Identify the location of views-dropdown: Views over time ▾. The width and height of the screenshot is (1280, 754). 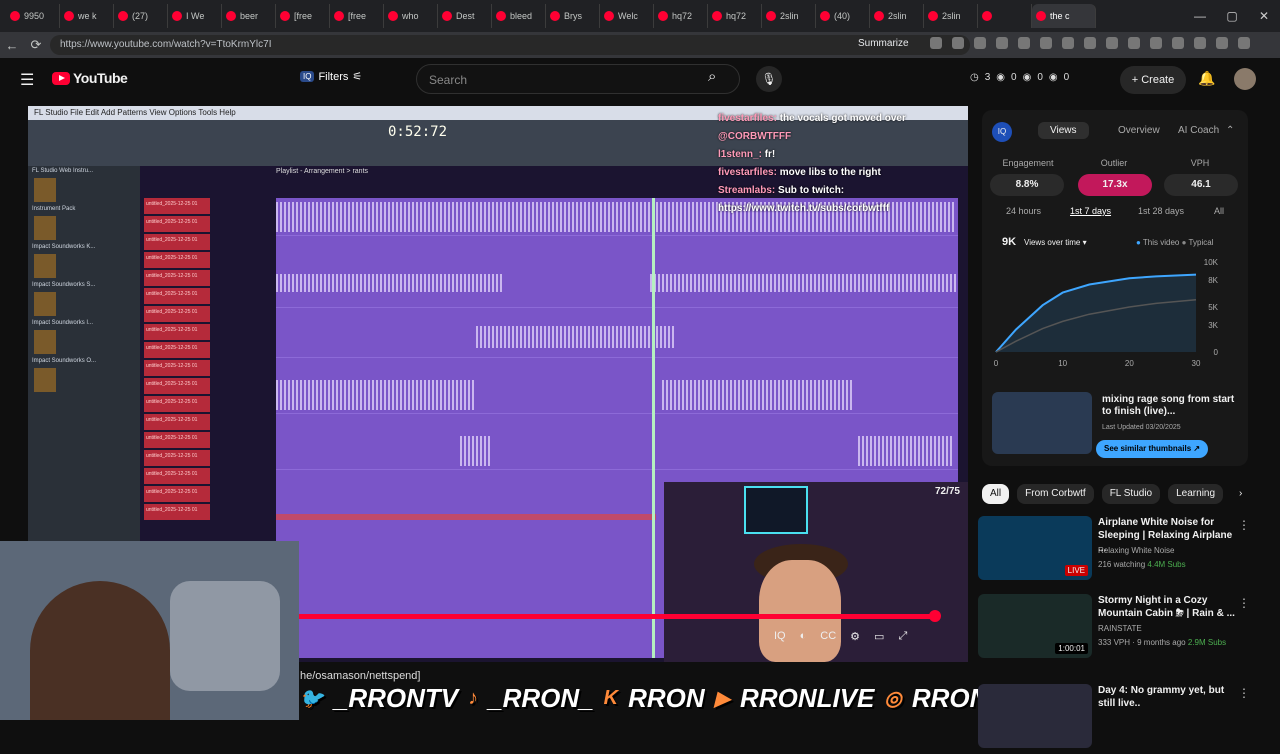
(1055, 242).